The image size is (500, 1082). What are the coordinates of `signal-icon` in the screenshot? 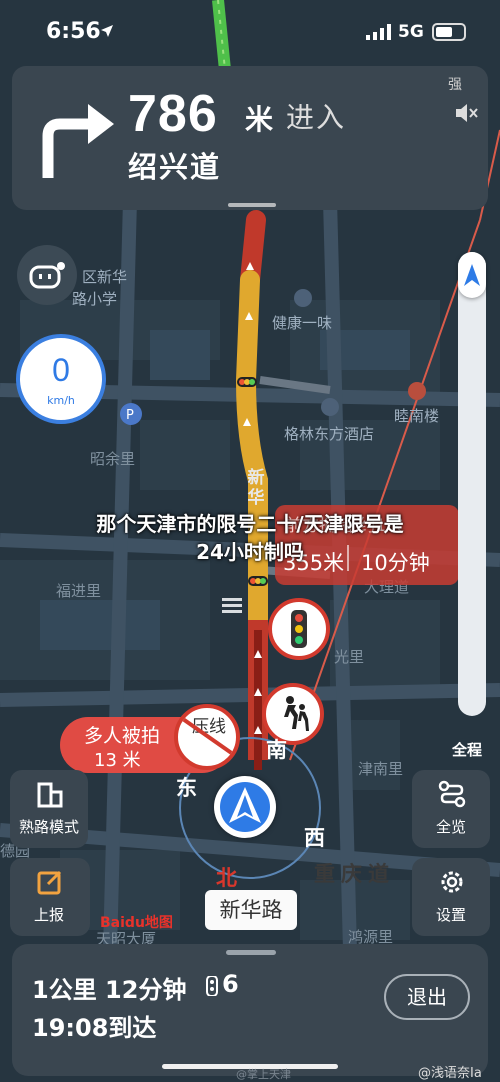 It's located at (378, 32).